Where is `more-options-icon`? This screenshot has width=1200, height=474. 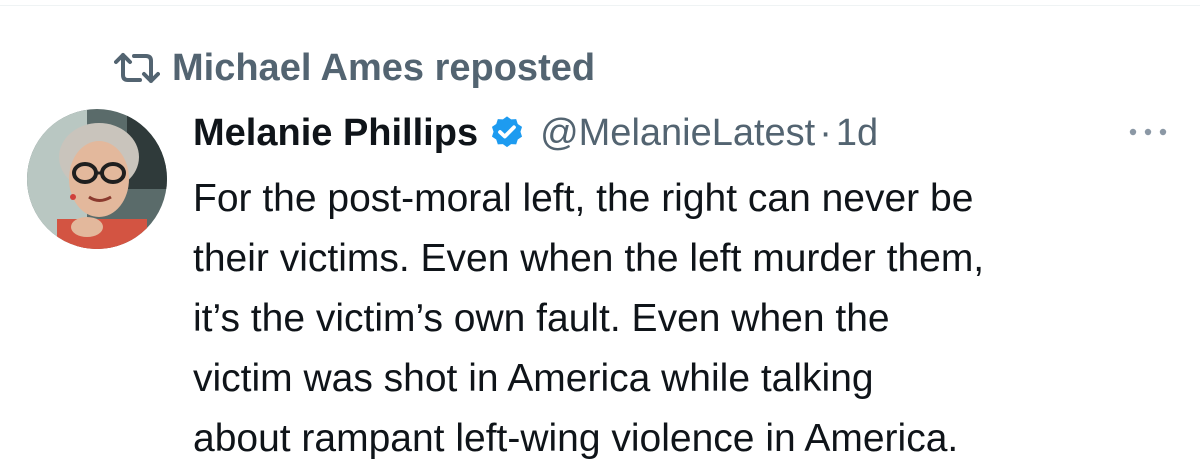
more-options-icon is located at coordinates (1148, 132).